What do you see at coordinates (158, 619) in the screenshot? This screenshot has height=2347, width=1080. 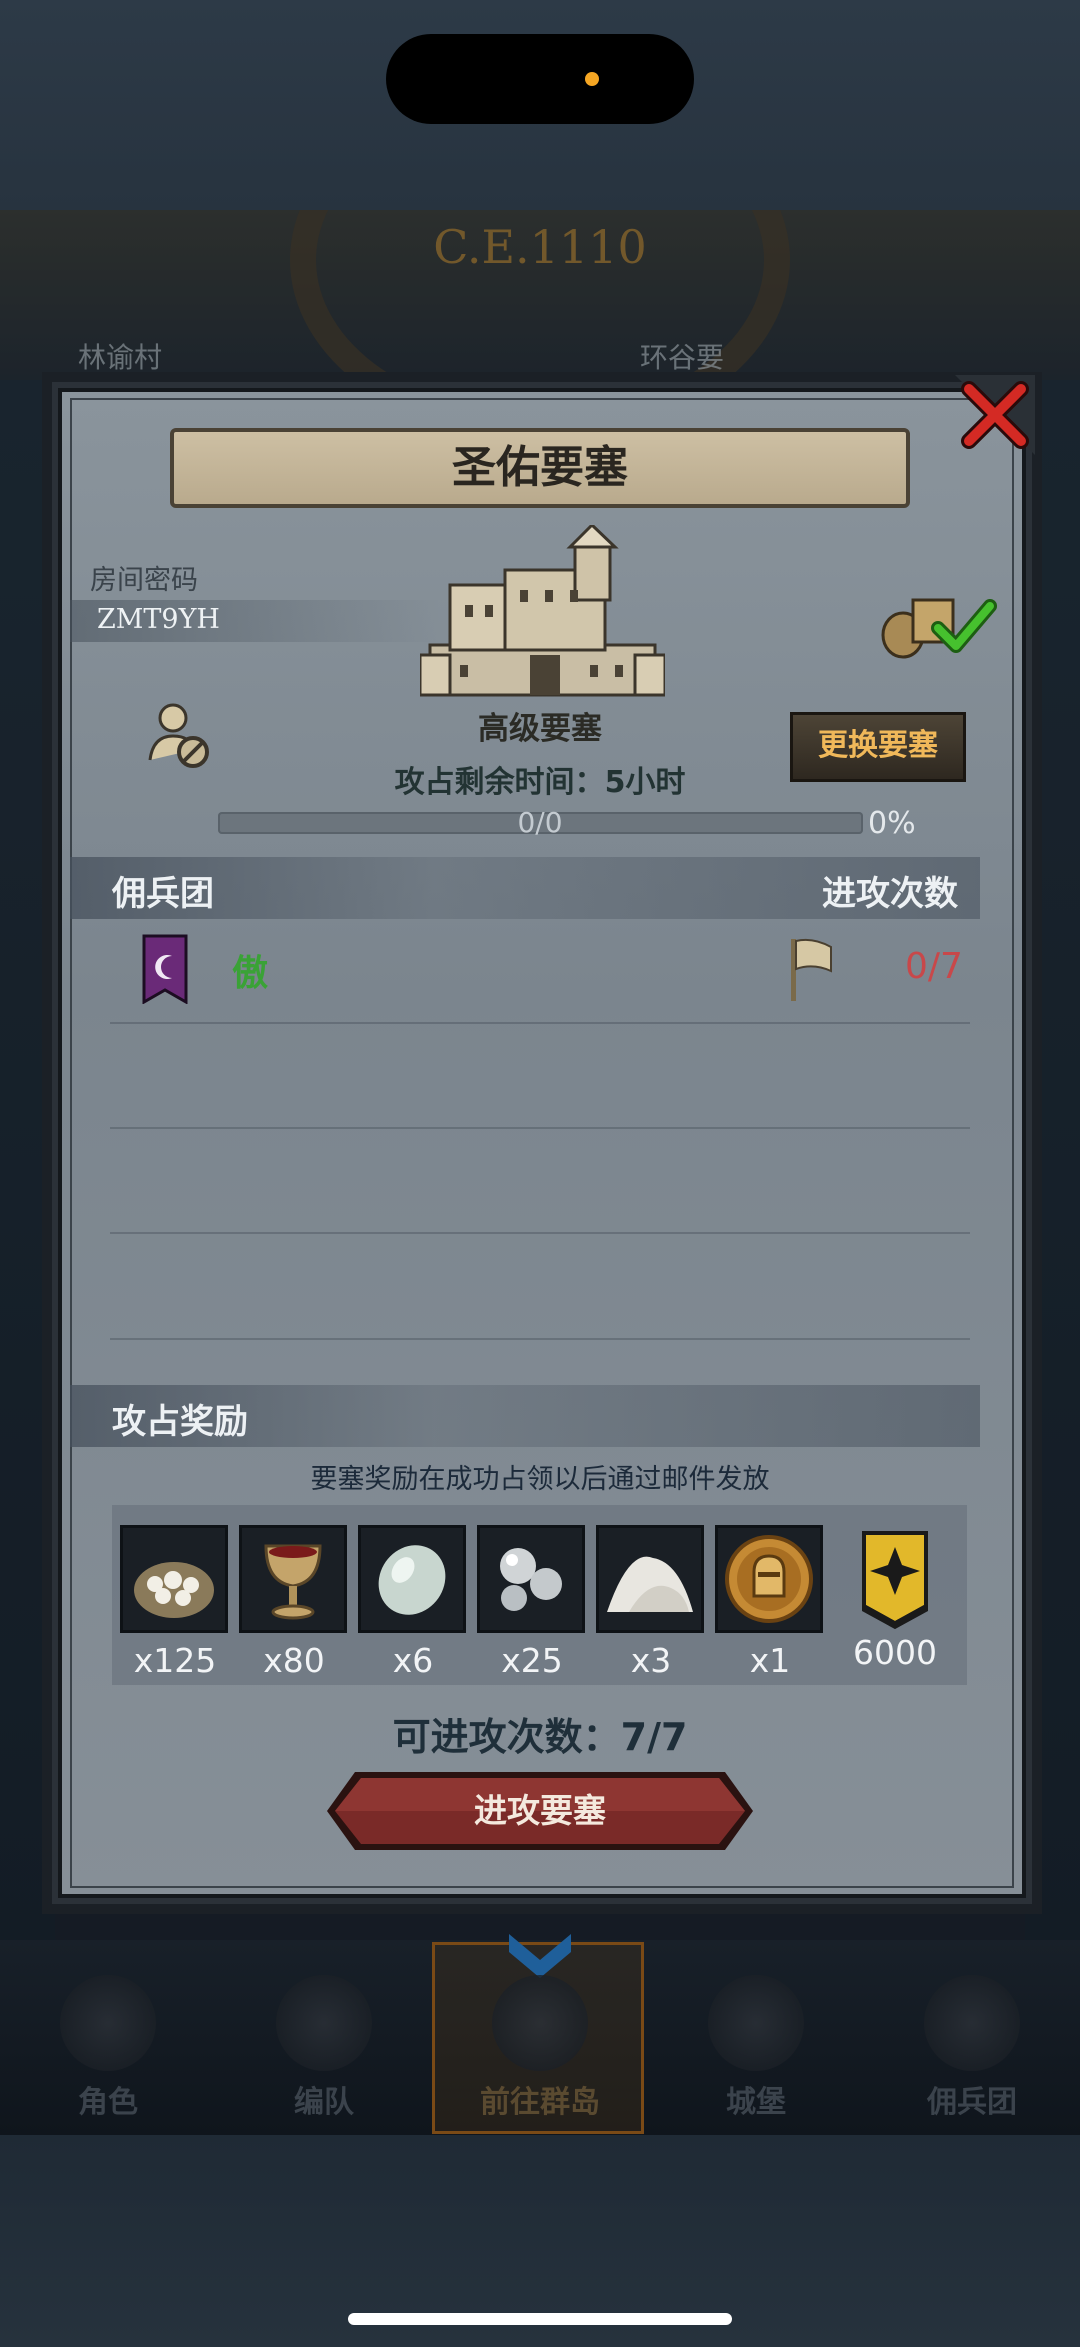 I see `room-code-value: ZMT9YH` at bounding box center [158, 619].